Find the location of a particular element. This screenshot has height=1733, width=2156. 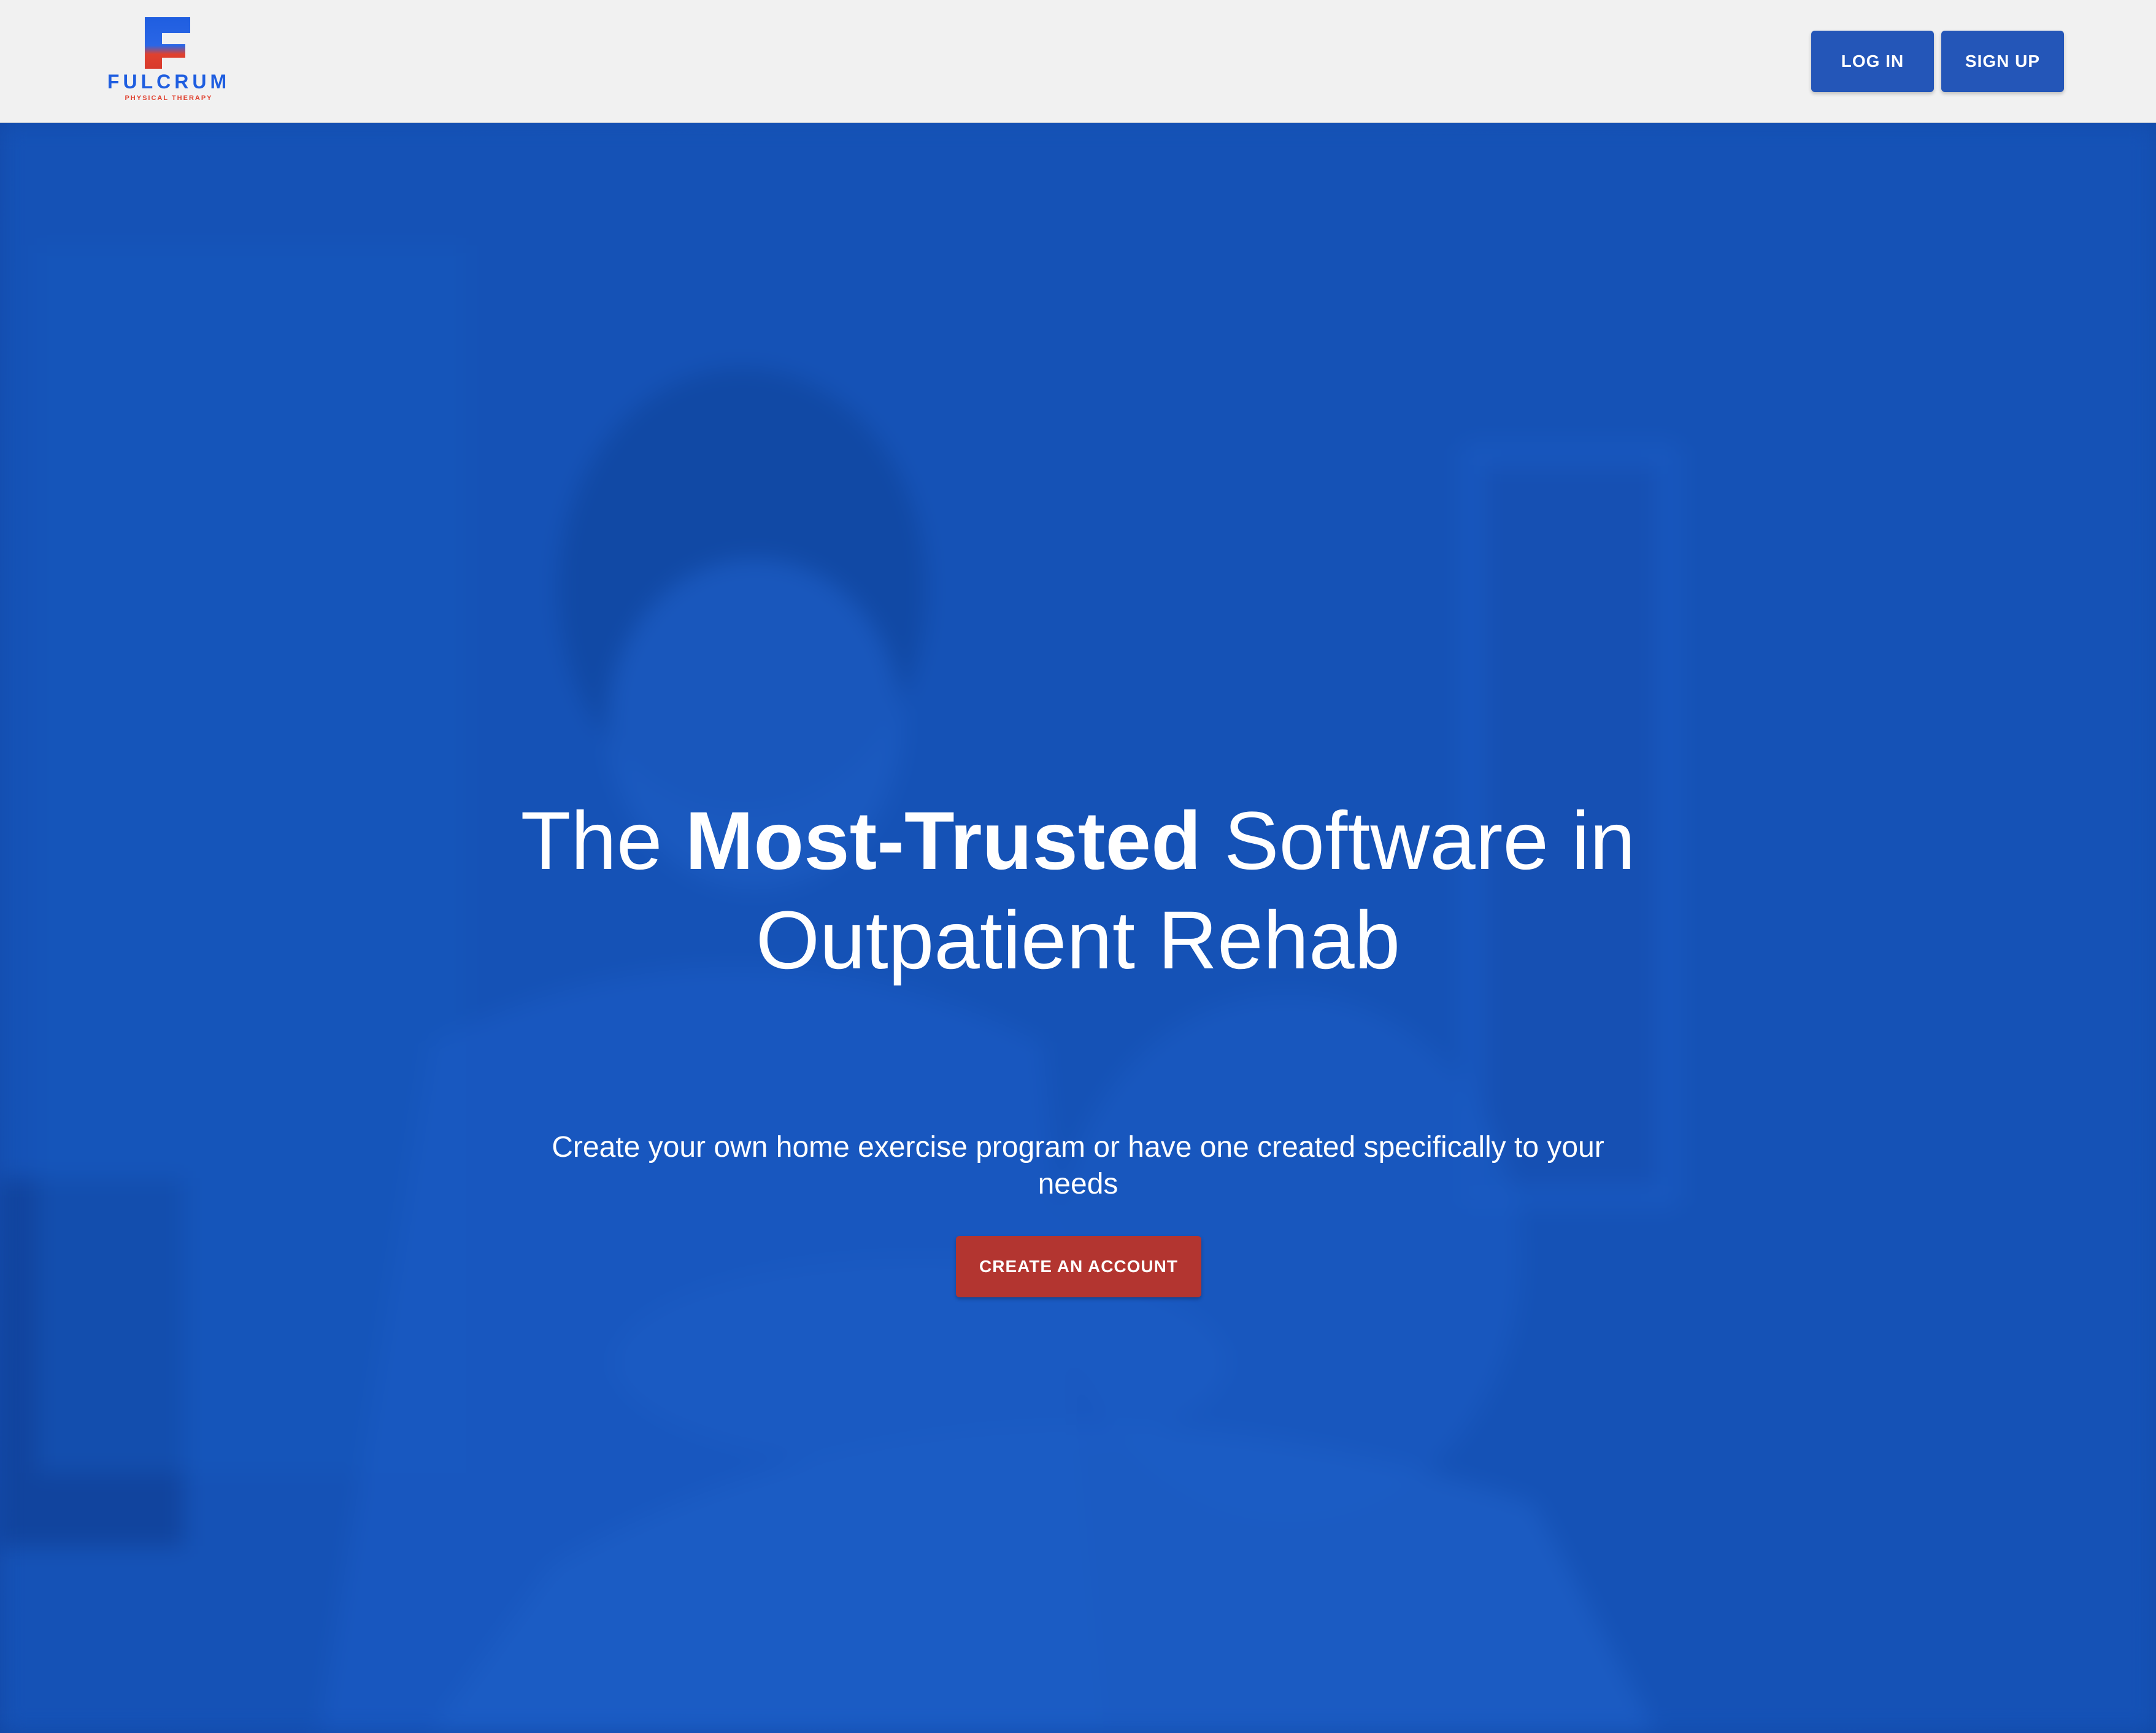

fulcrum-logo: FULCRUM PHYSICAL THERAPY is located at coordinates (169, 59).